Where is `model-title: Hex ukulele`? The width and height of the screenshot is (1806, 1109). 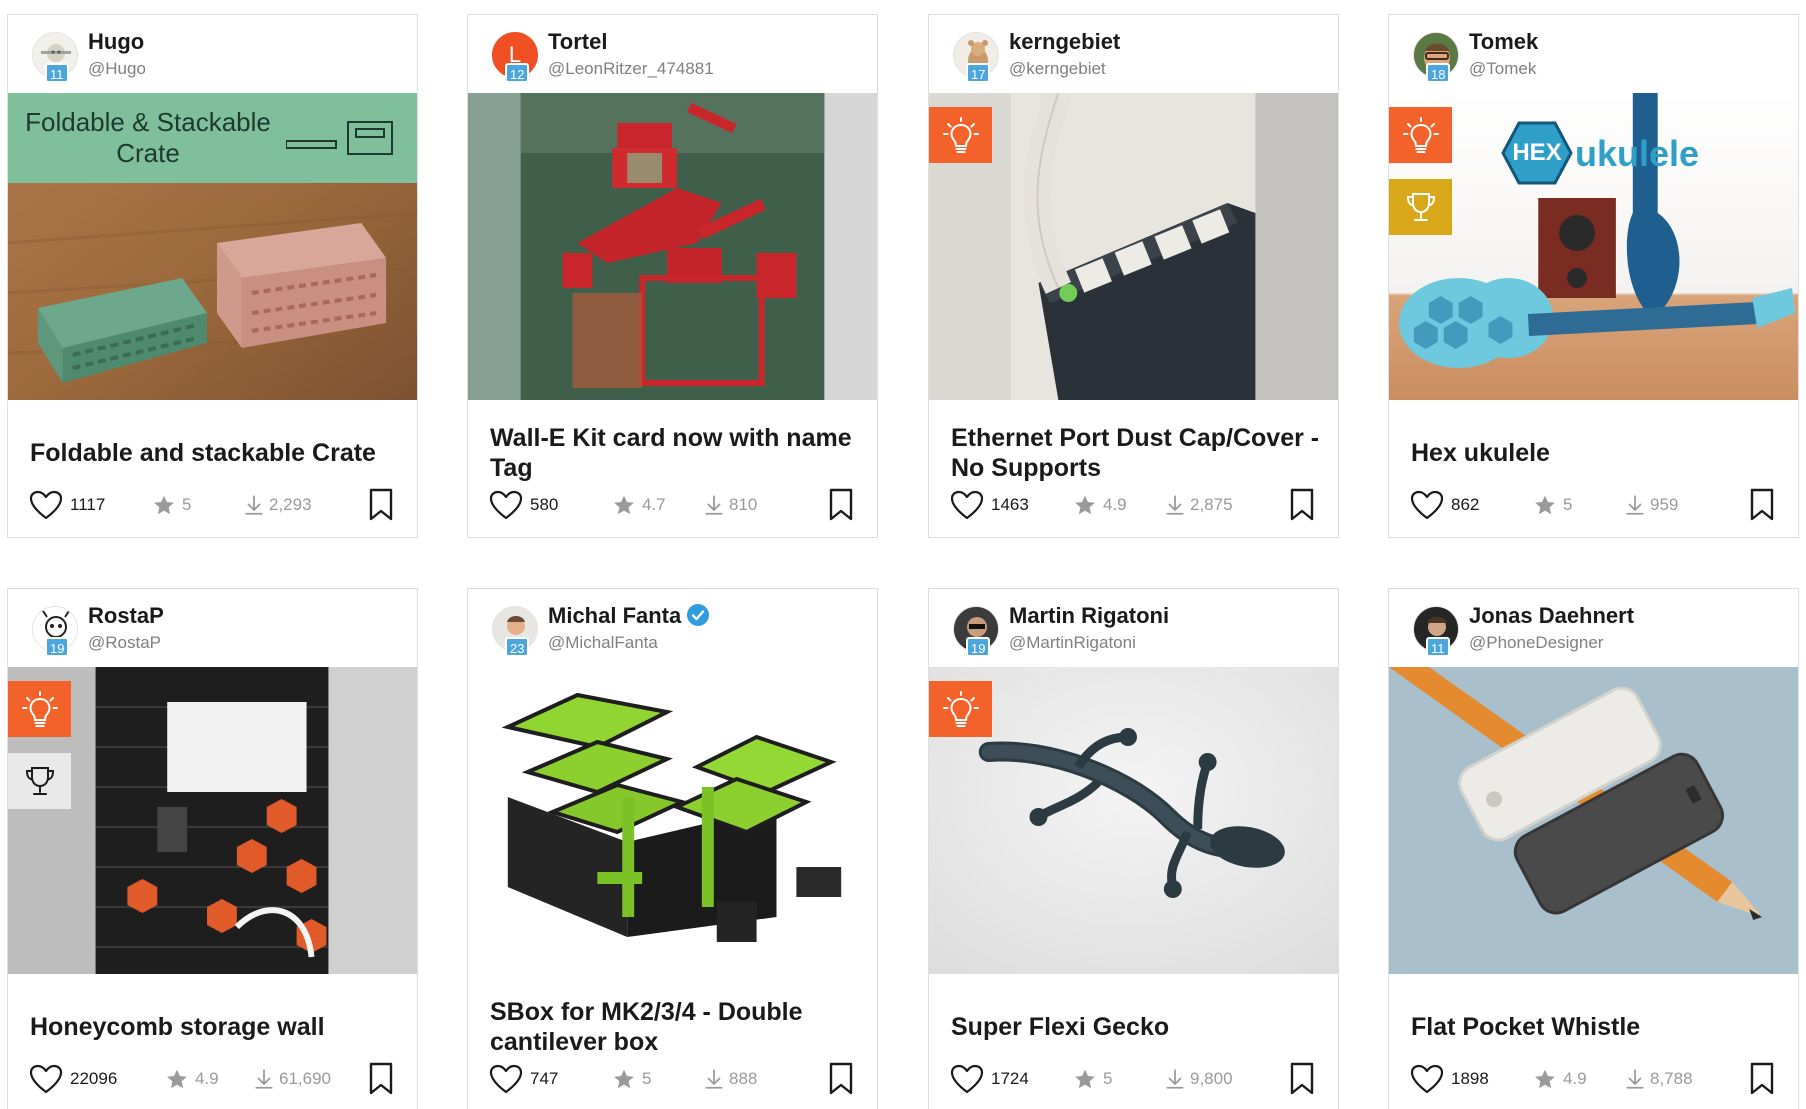
model-title: Hex ukulele is located at coordinates (1596, 453).